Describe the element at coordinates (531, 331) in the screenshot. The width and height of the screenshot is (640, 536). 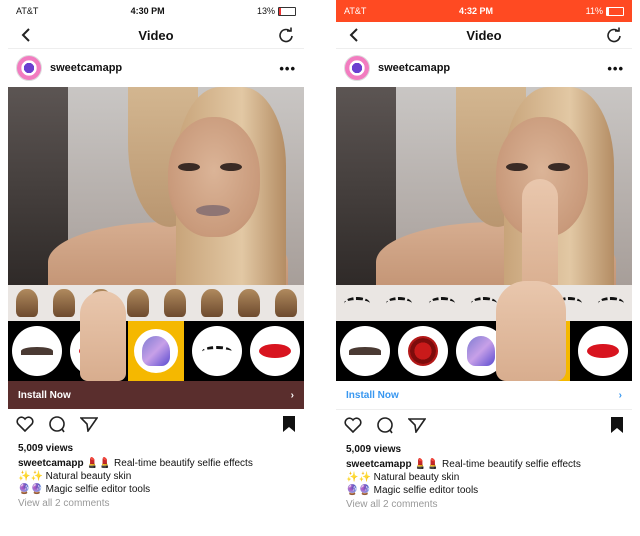
I see `hand-overlay` at that location.